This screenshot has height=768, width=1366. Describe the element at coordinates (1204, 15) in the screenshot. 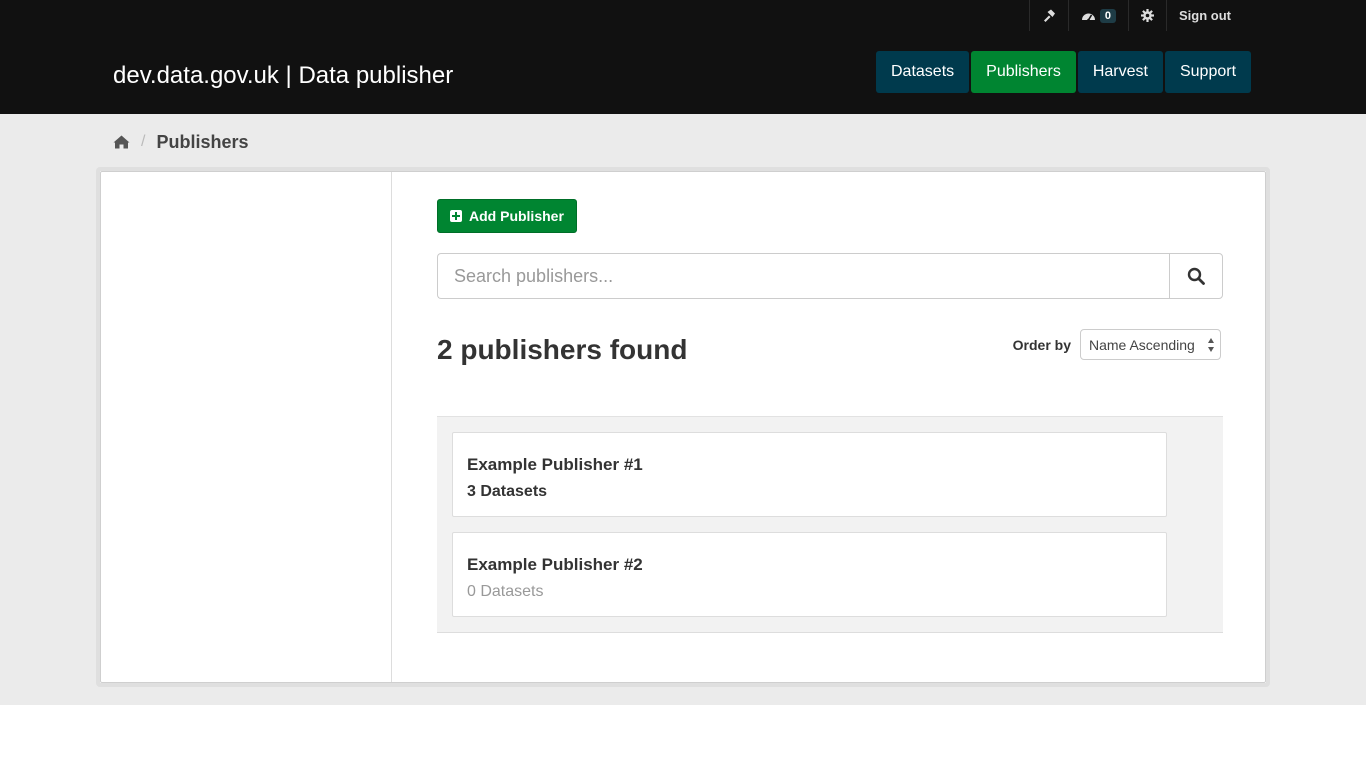

I see `sign-out-link: Sign out` at that location.